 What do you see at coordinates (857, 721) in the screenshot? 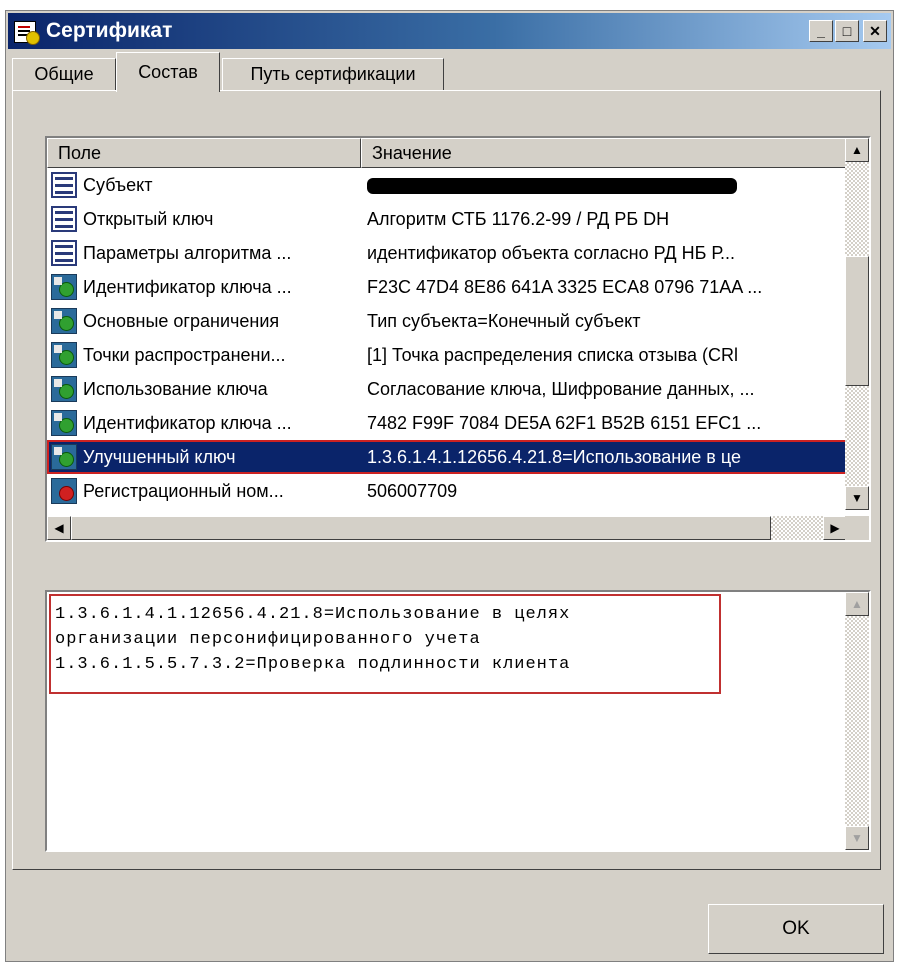
I see `details-vertical-scrollbar: ▲ ▼` at bounding box center [857, 721].